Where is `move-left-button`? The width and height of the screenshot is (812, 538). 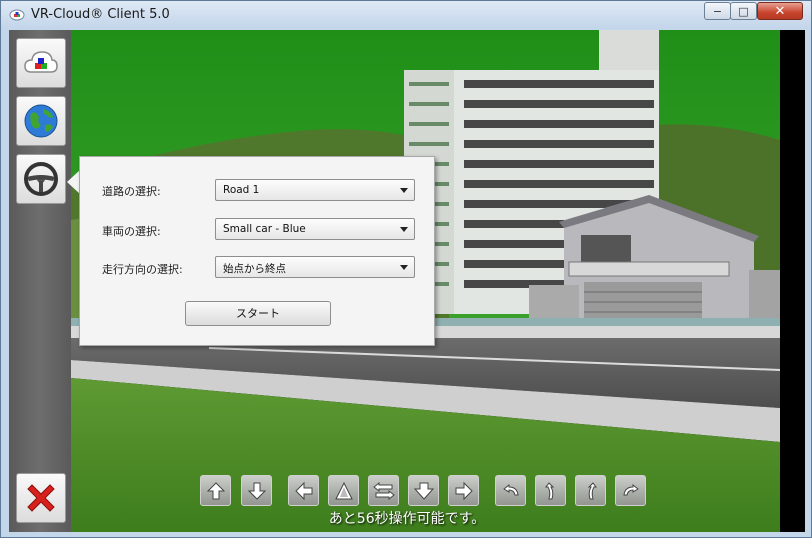 move-left-button is located at coordinates (303, 490).